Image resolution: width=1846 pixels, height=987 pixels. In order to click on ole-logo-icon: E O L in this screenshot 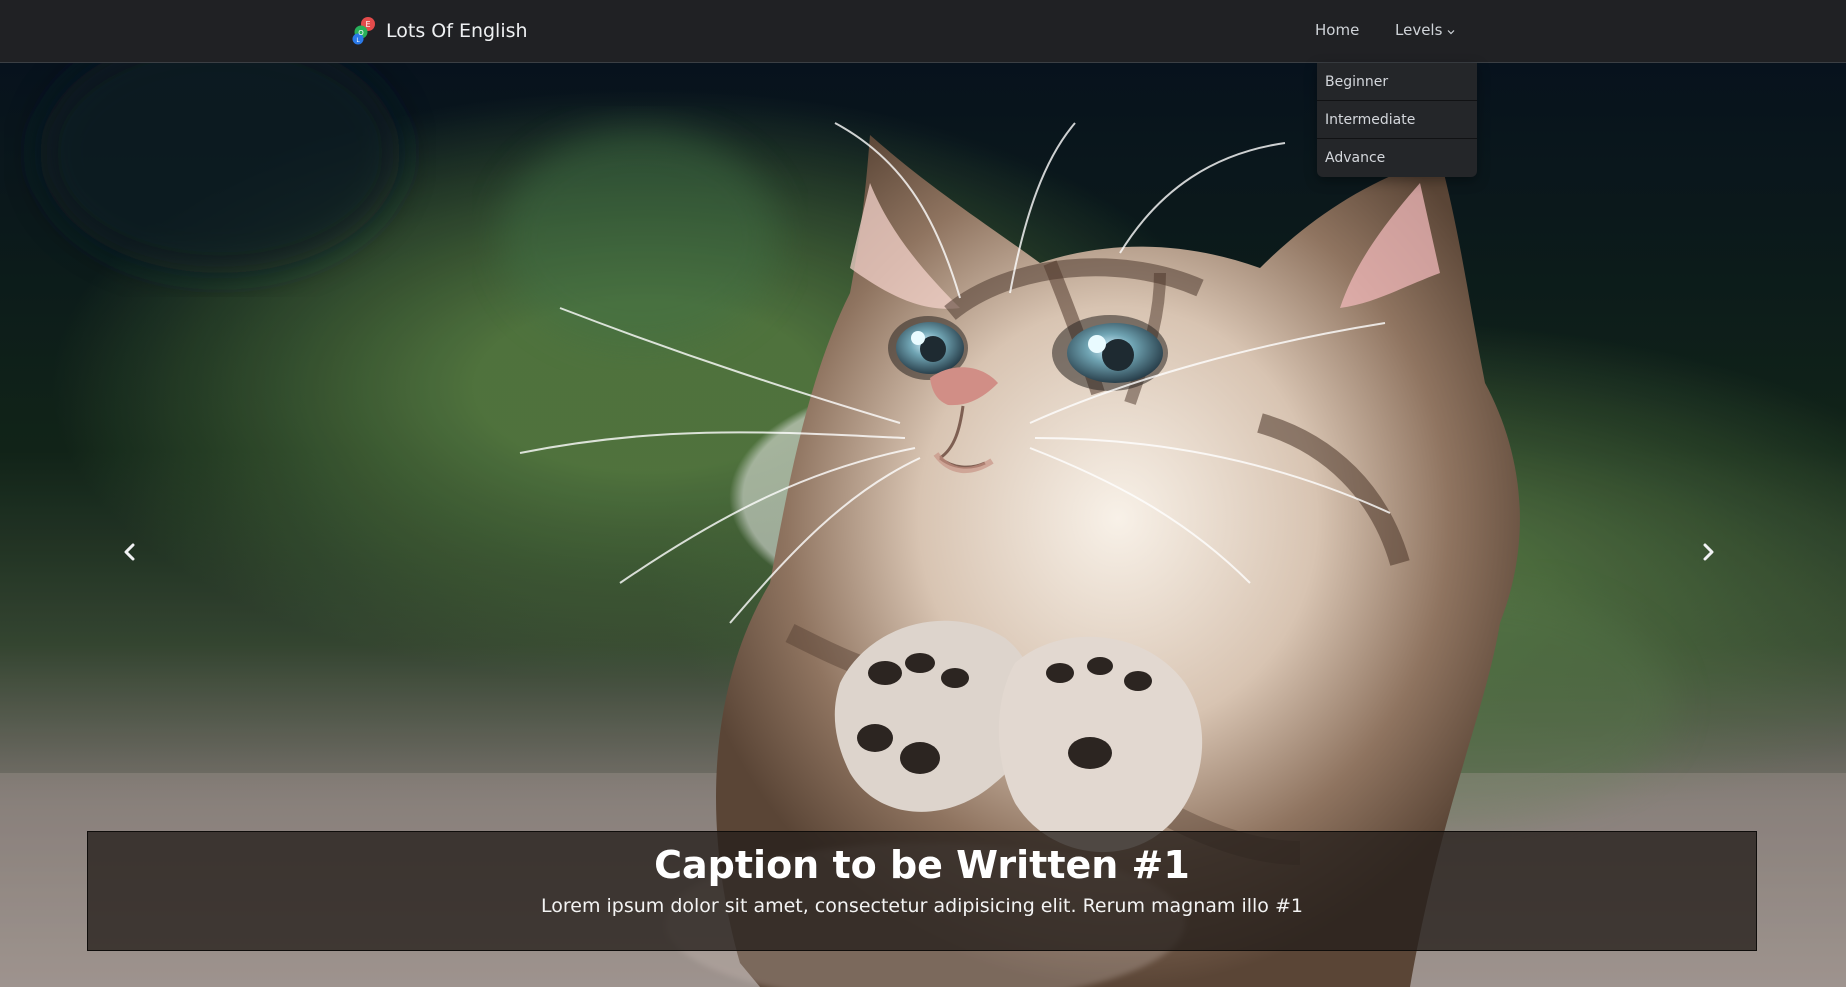, I will do `click(363, 31)`.